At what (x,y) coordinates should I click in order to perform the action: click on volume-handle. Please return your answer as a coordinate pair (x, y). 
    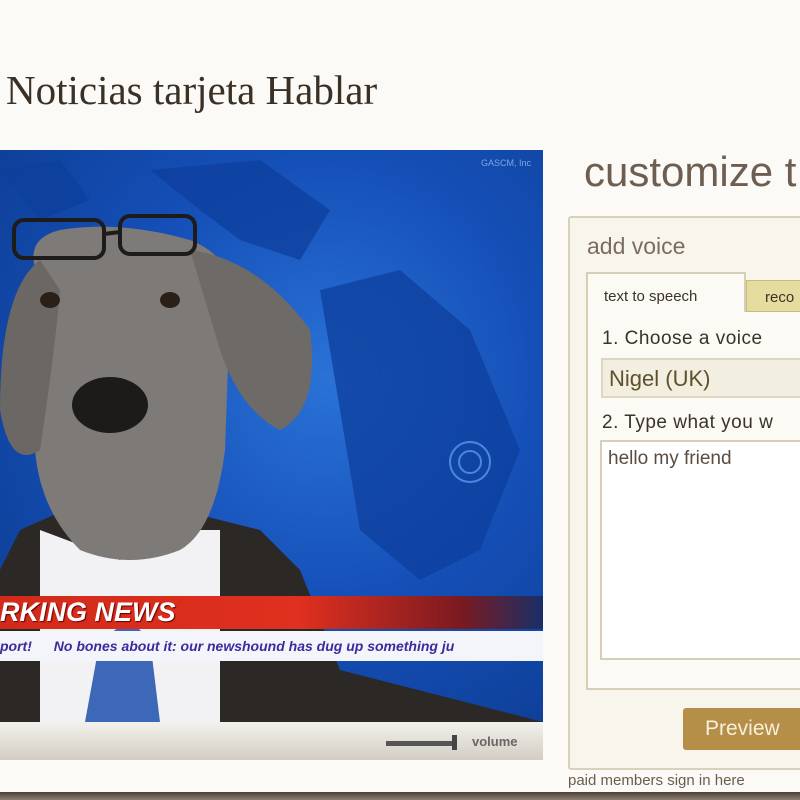
    Looking at the image, I should click on (454, 742).